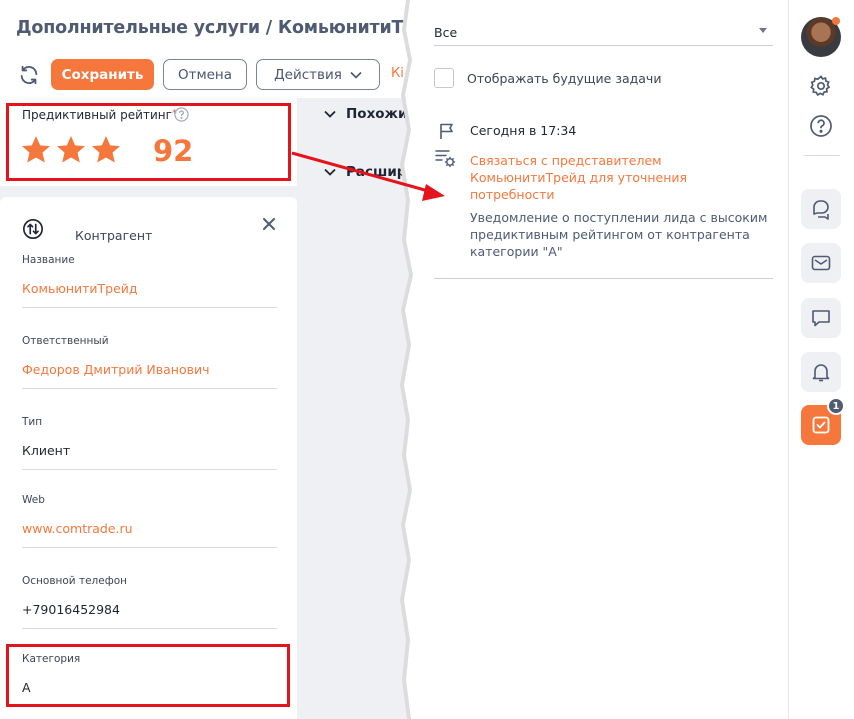 This screenshot has height=719, width=854. I want to click on actions-dropdown-button: Действия, so click(318, 74).